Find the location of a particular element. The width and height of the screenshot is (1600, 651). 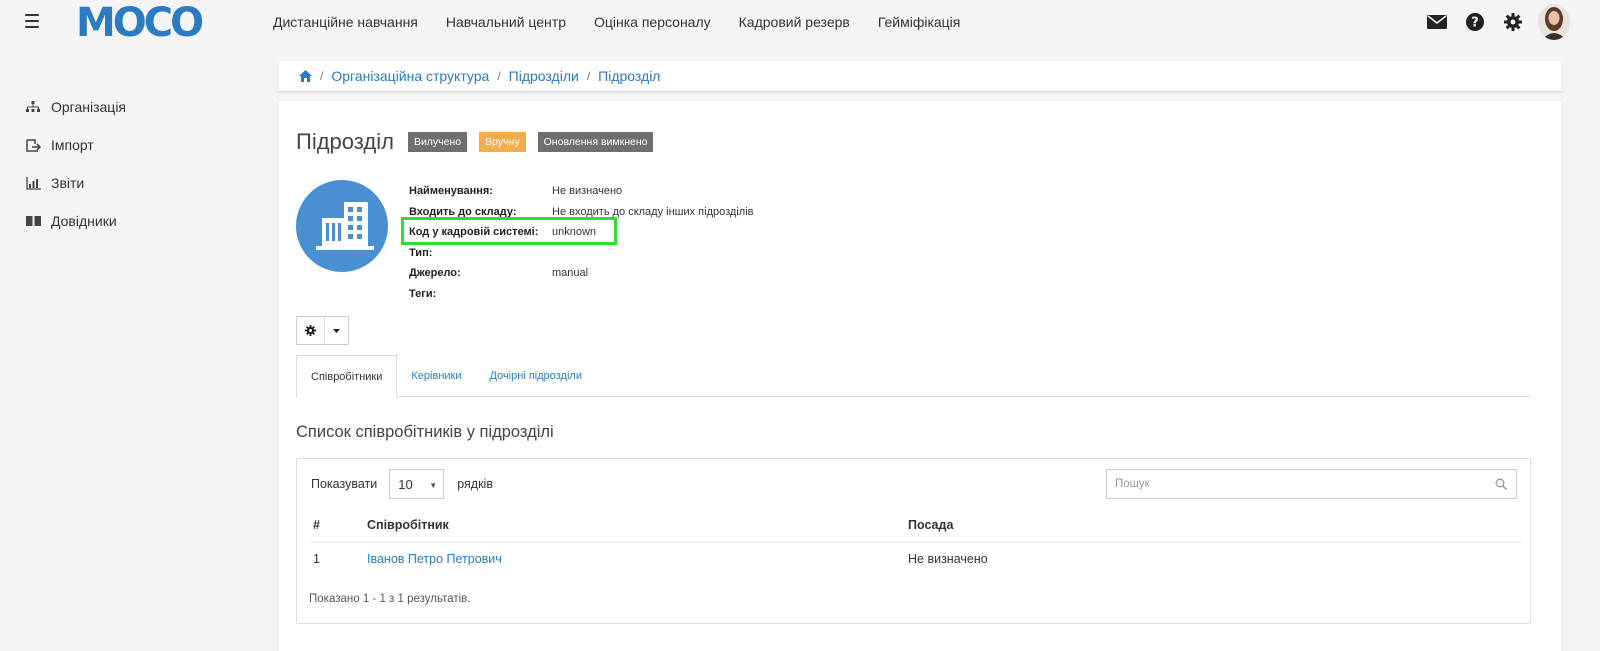

rows-per-page-value: 10 is located at coordinates (405, 484).